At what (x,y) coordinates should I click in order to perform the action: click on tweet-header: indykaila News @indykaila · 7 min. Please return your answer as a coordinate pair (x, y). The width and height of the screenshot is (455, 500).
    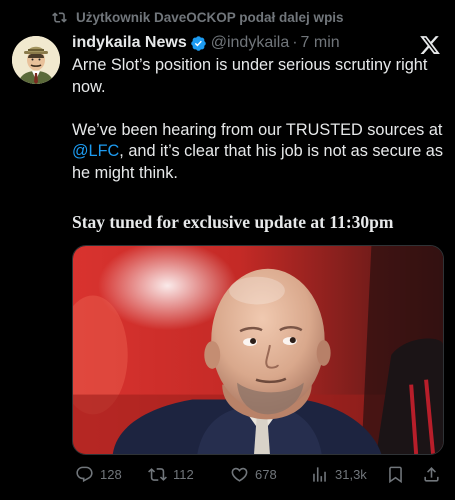
    Looking at the image, I should click on (206, 43).